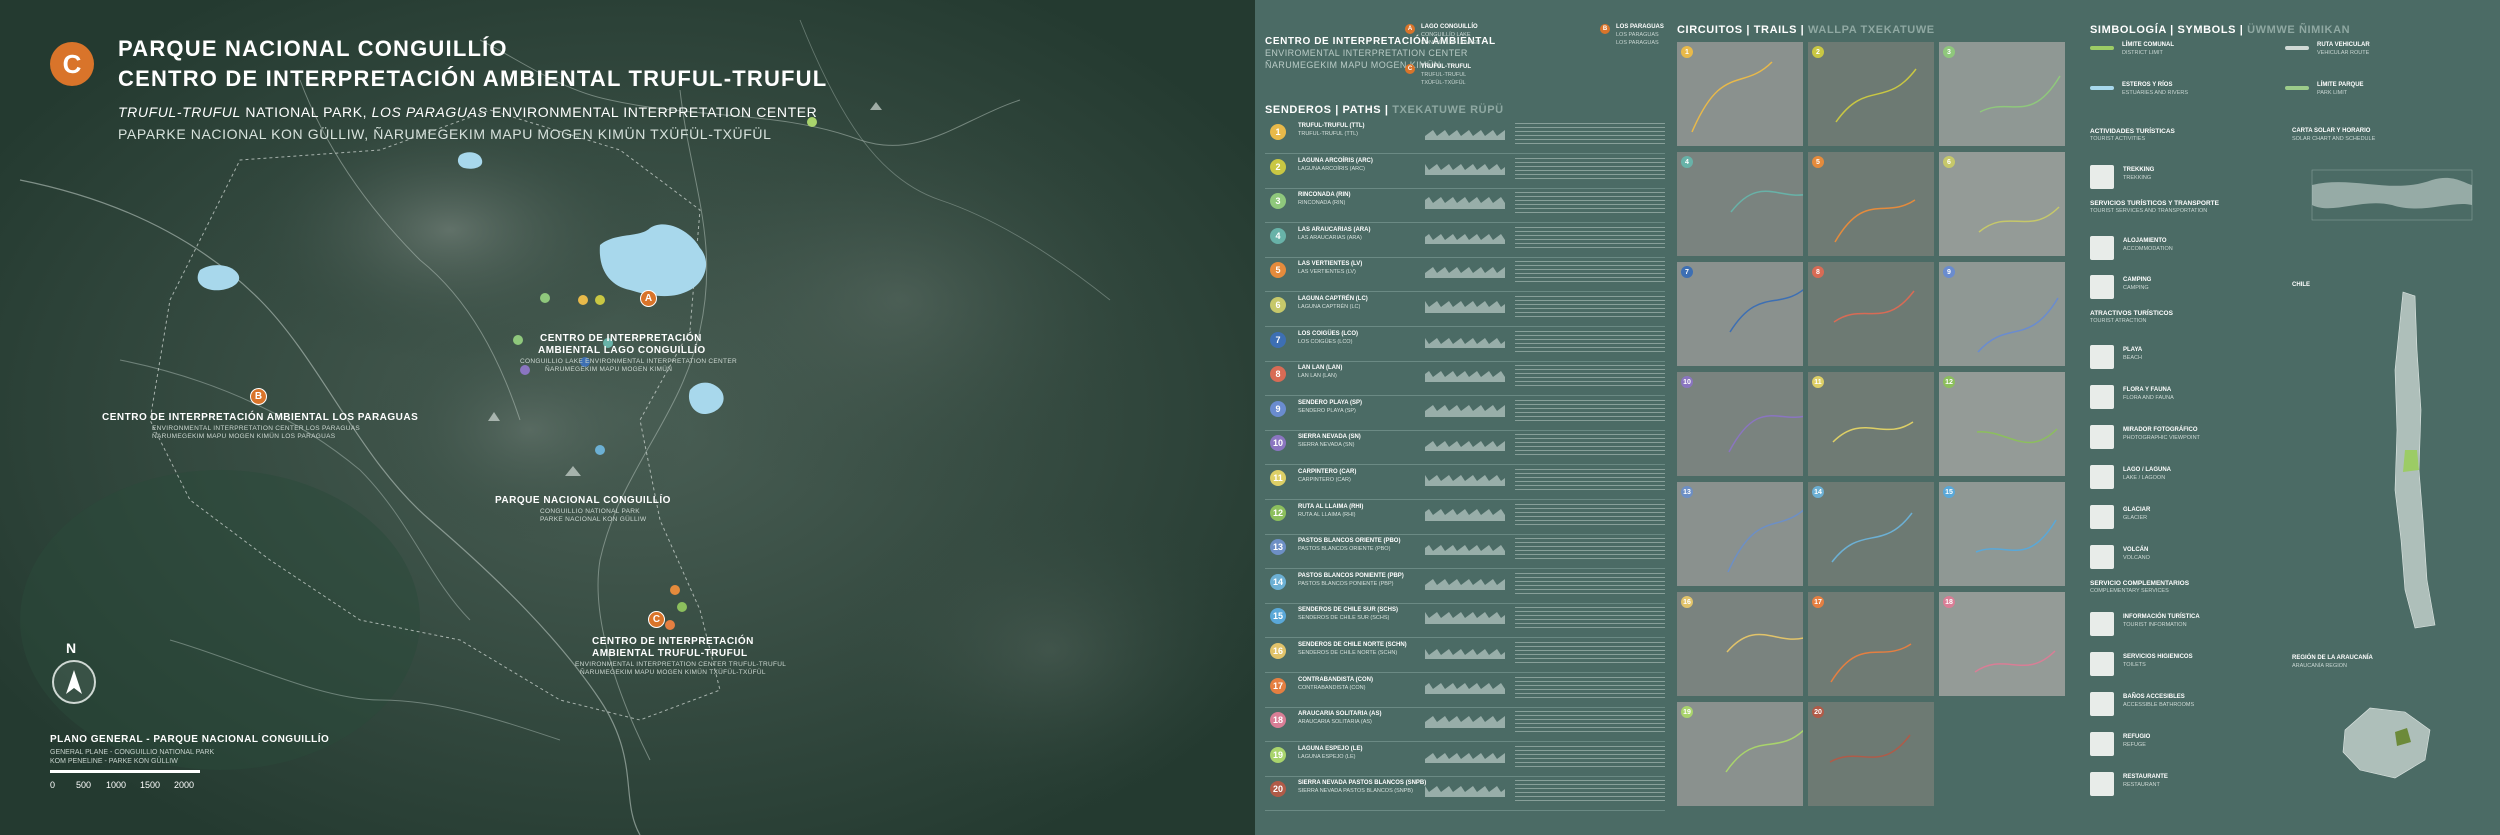 This screenshot has height=835, width=2500. What do you see at coordinates (2002, 314) in the screenshot?
I see `trail-thumbnail: 9` at bounding box center [2002, 314].